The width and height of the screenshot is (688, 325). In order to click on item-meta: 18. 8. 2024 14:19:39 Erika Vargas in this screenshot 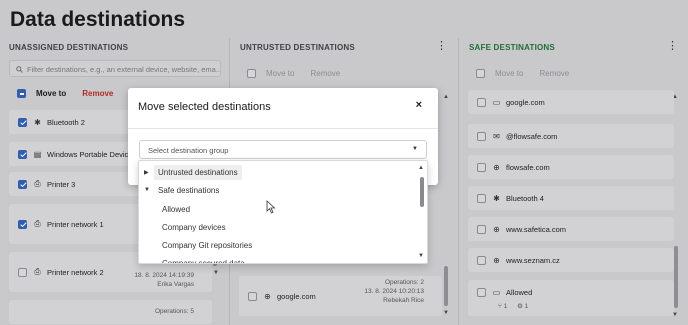, I will do `click(164, 281)`.